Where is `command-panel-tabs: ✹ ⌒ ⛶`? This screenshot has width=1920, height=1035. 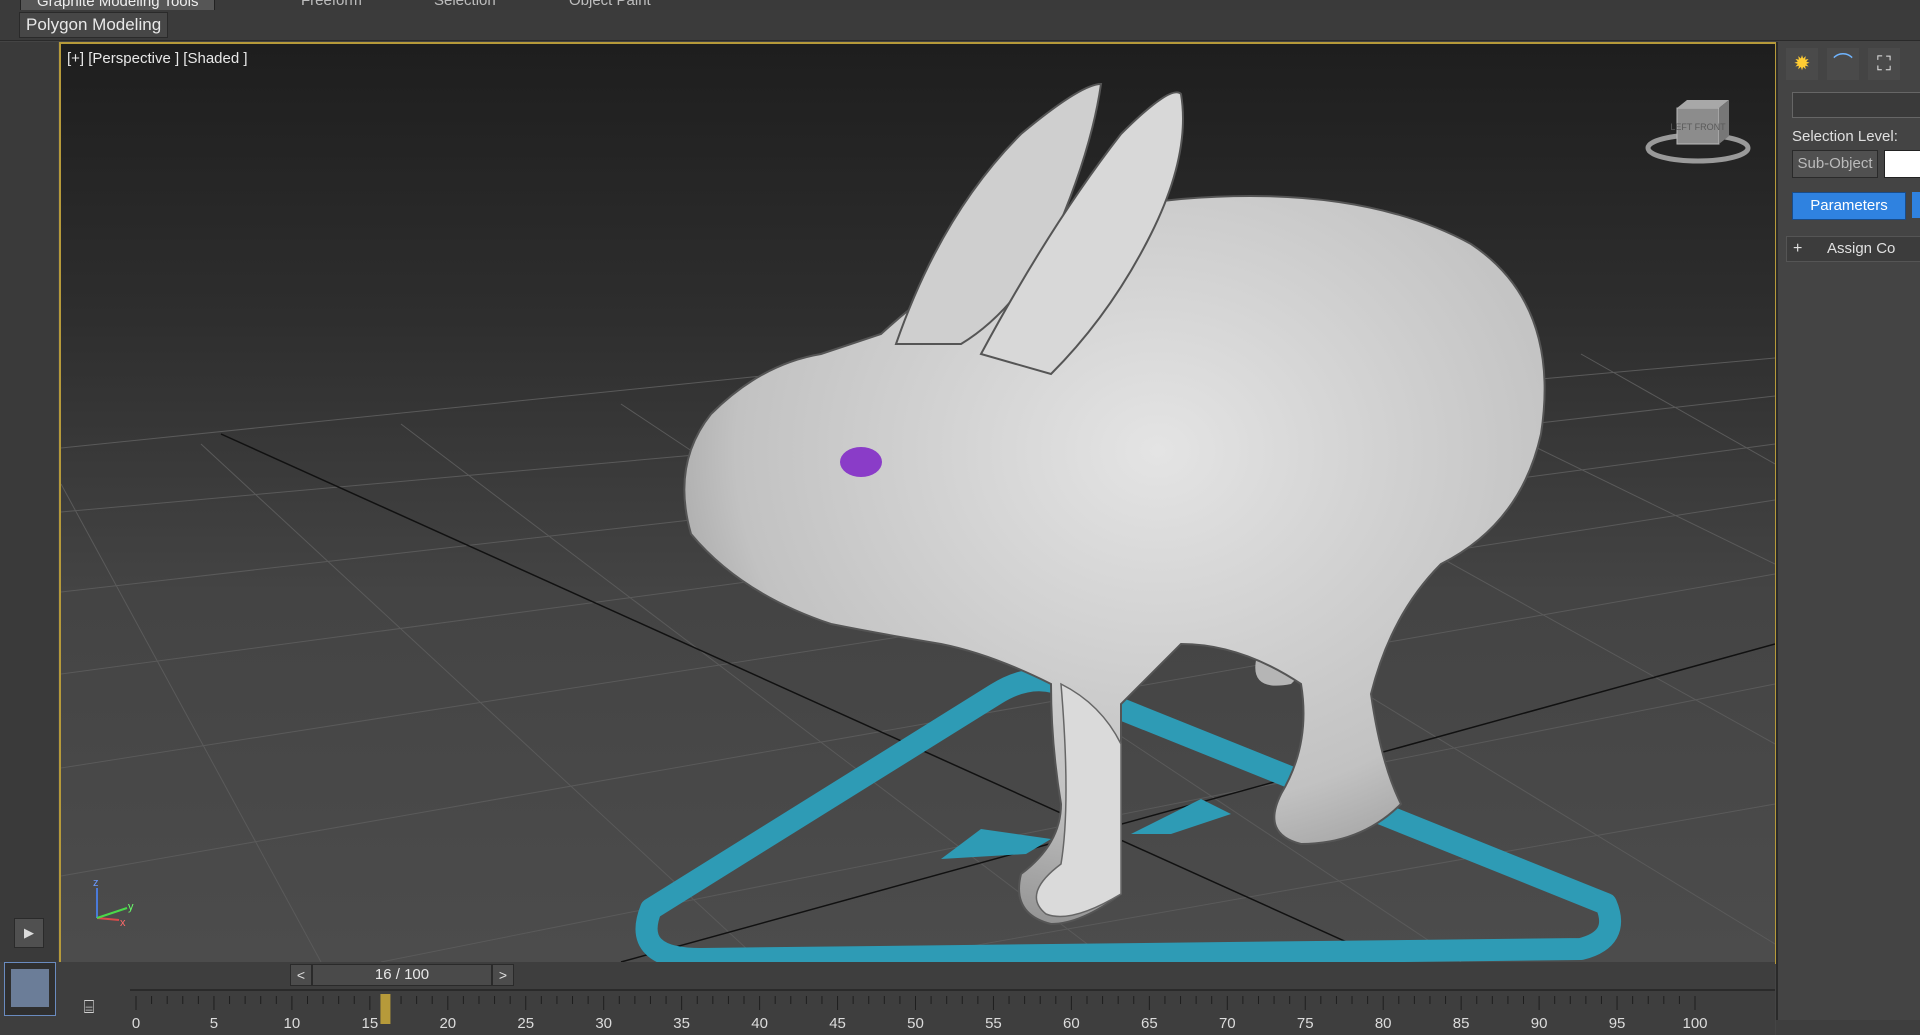
command-panel-tabs: ✹ ⌒ ⛶ is located at coordinates (1847, 64).